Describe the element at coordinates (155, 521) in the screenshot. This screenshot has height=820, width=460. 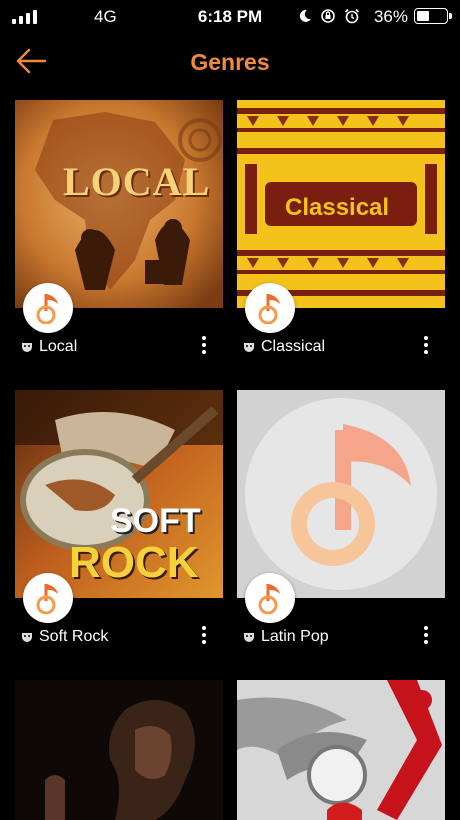
I see `genre-art-text: SOFT` at that location.